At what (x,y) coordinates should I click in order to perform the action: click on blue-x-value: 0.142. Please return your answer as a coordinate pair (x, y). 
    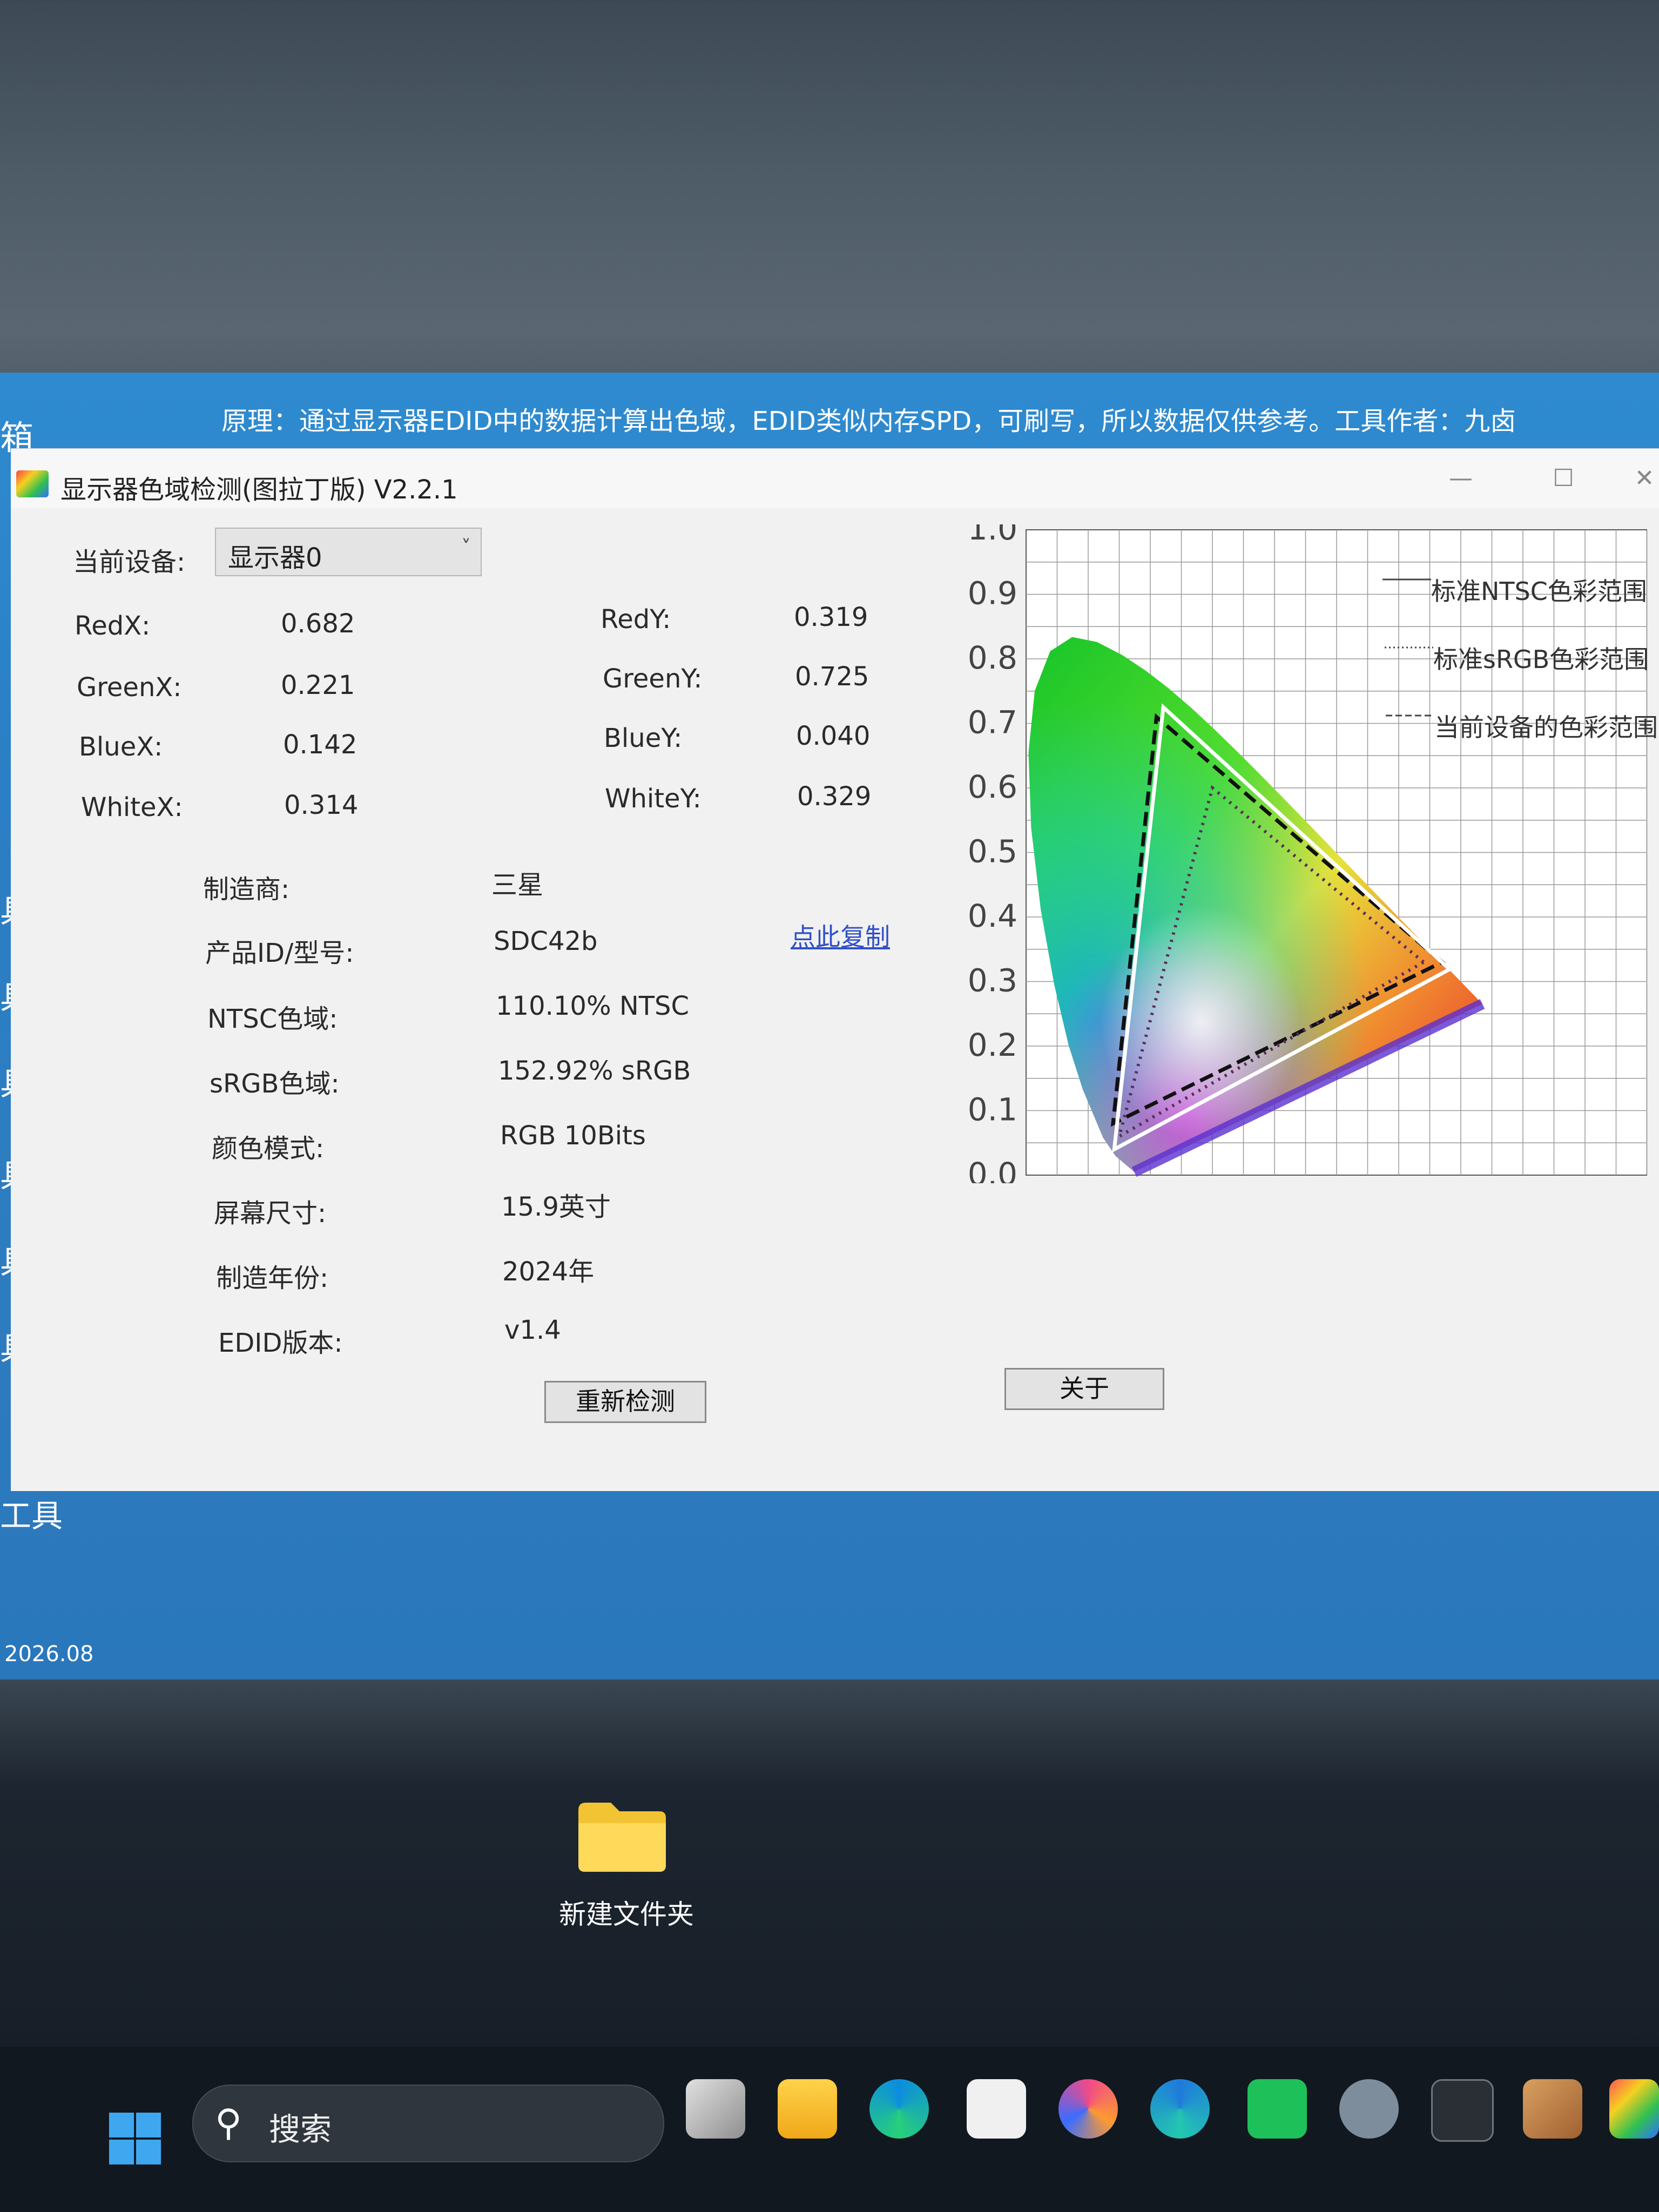
    Looking at the image, I should click on (320, 745).